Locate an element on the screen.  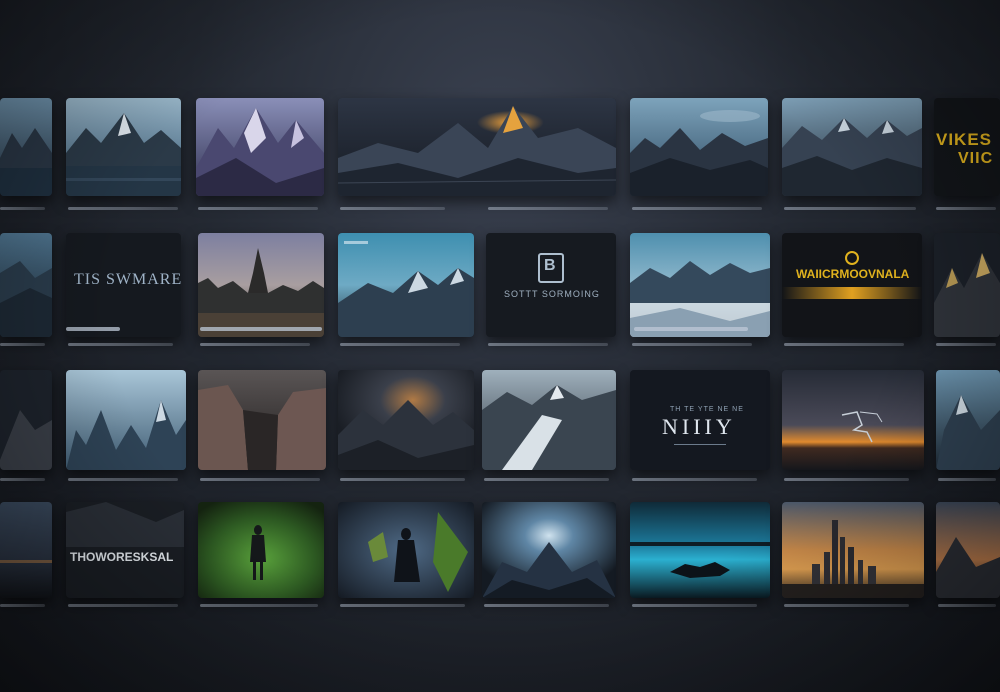
thumbnail-blue-peak-partial is located at coordinates (968, 420).